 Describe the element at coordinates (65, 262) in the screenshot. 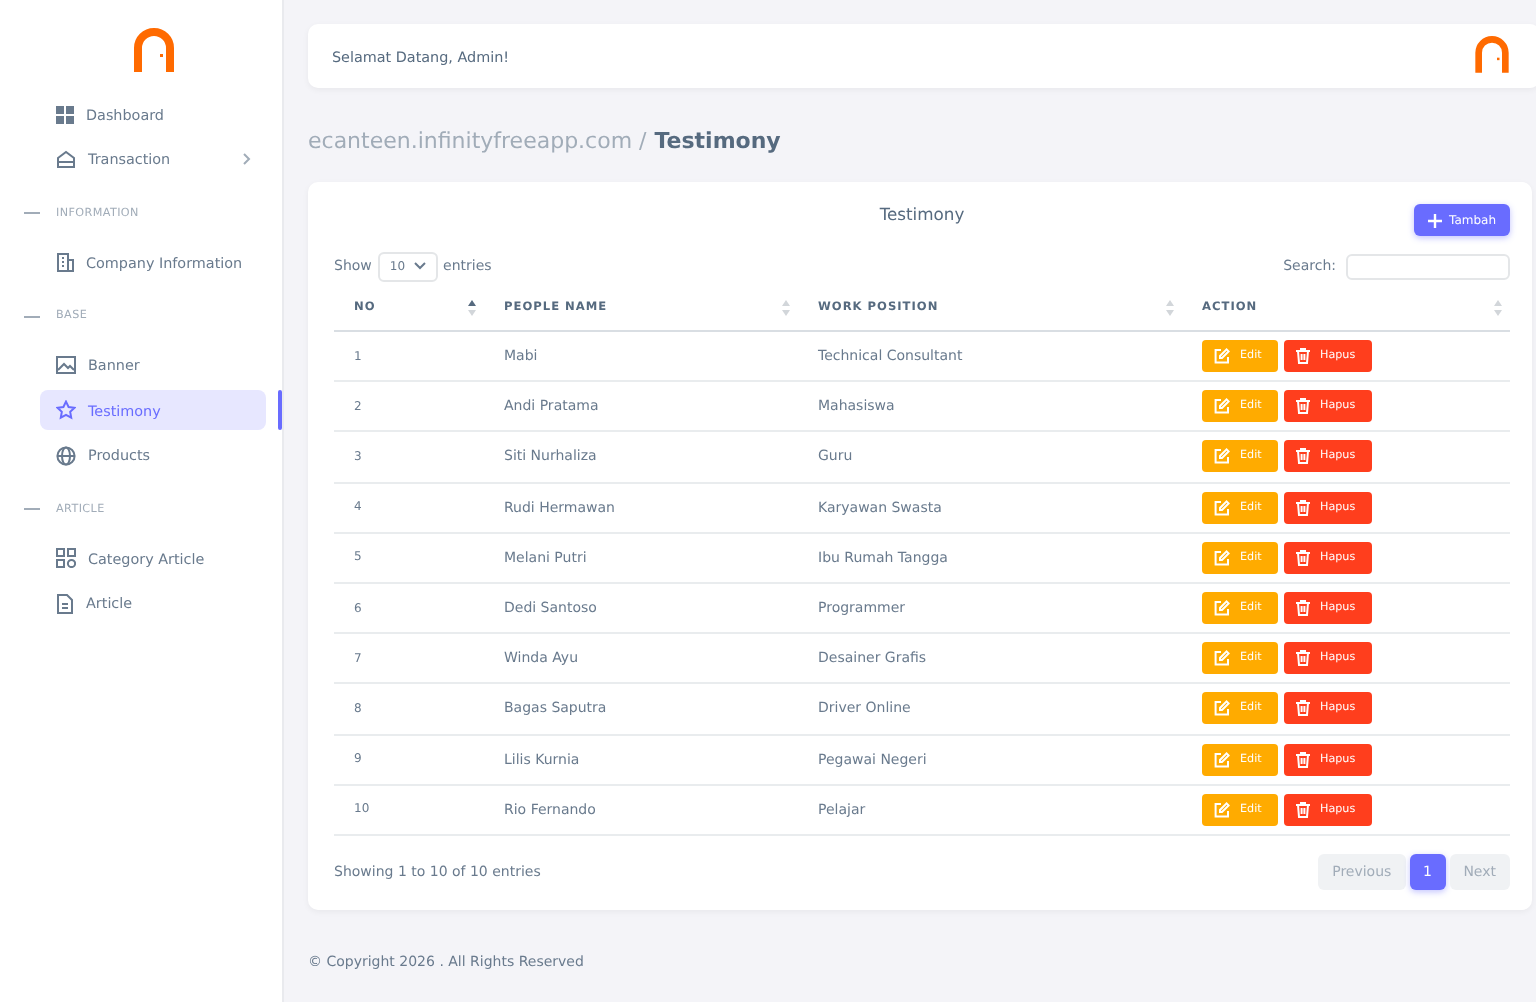

I see `building-icon` at that location.